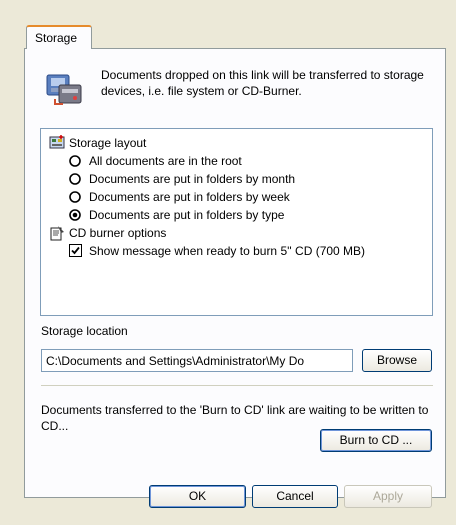 Image resolution: width=456 pixels, height=525 pixels. Describe the element at coordinates (165, 161) in the screenshot. I see `radio-label: All documents are in the root` at that location.